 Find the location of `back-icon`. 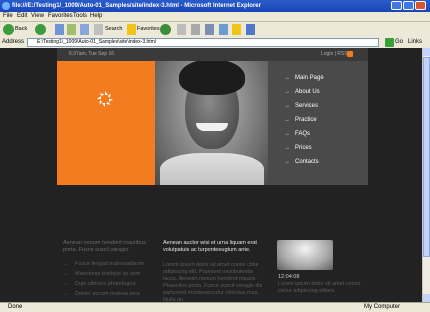

back-icon is located at coordinates (8, 29).